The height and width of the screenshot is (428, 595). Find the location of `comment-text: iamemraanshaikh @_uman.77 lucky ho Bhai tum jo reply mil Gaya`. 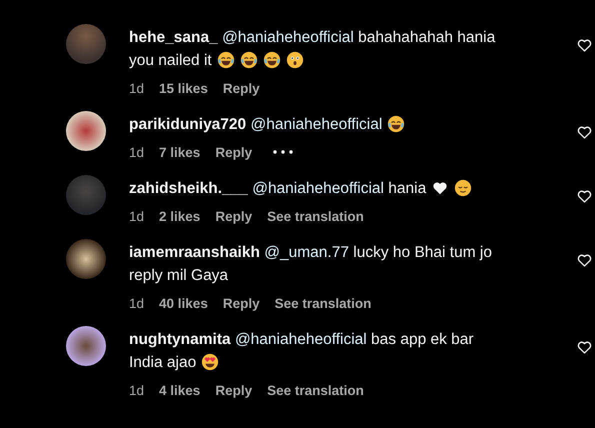

comment-text: iamemraanshaikh @_uman.77 lucky ho Bhai tum jo reply mil Gaya is located at coordinates (311, 264).